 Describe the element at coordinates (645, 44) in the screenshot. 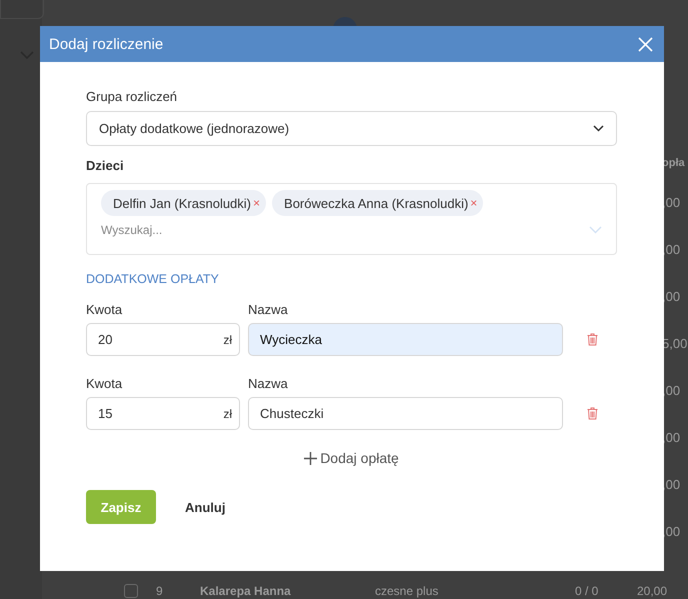

I see `close-icon` at that location.